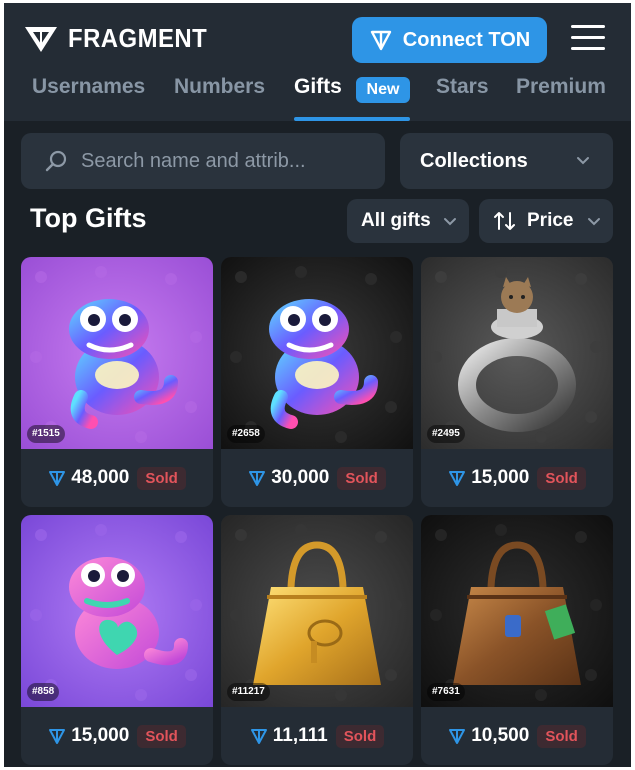 The height and width of the screenshot is (770, 635). What do you see at coordinates (588, 39) in the screenshot?
I see `hamburger-menu-icon` at bounding box center [588, 39].